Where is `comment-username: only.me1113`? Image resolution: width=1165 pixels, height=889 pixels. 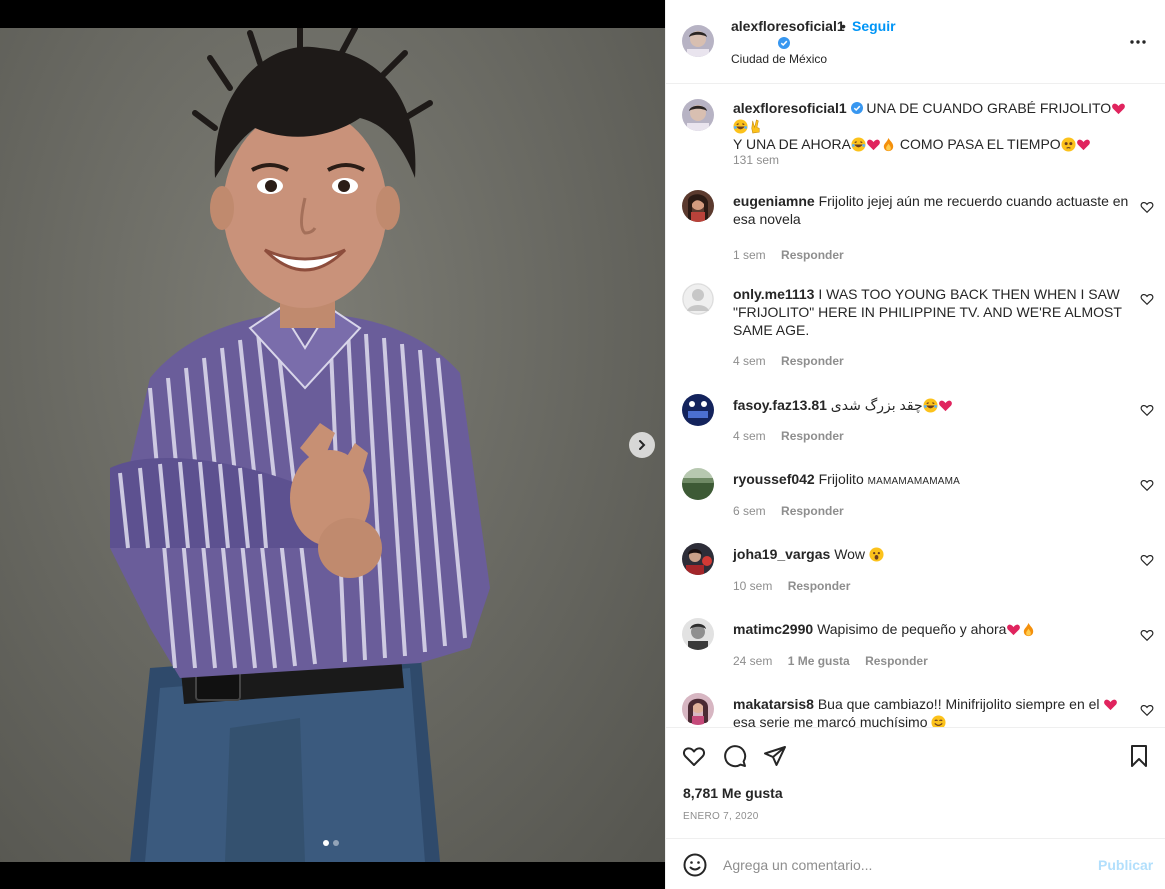
comment-username: only.me1113 is located at coordinates (773, 294).